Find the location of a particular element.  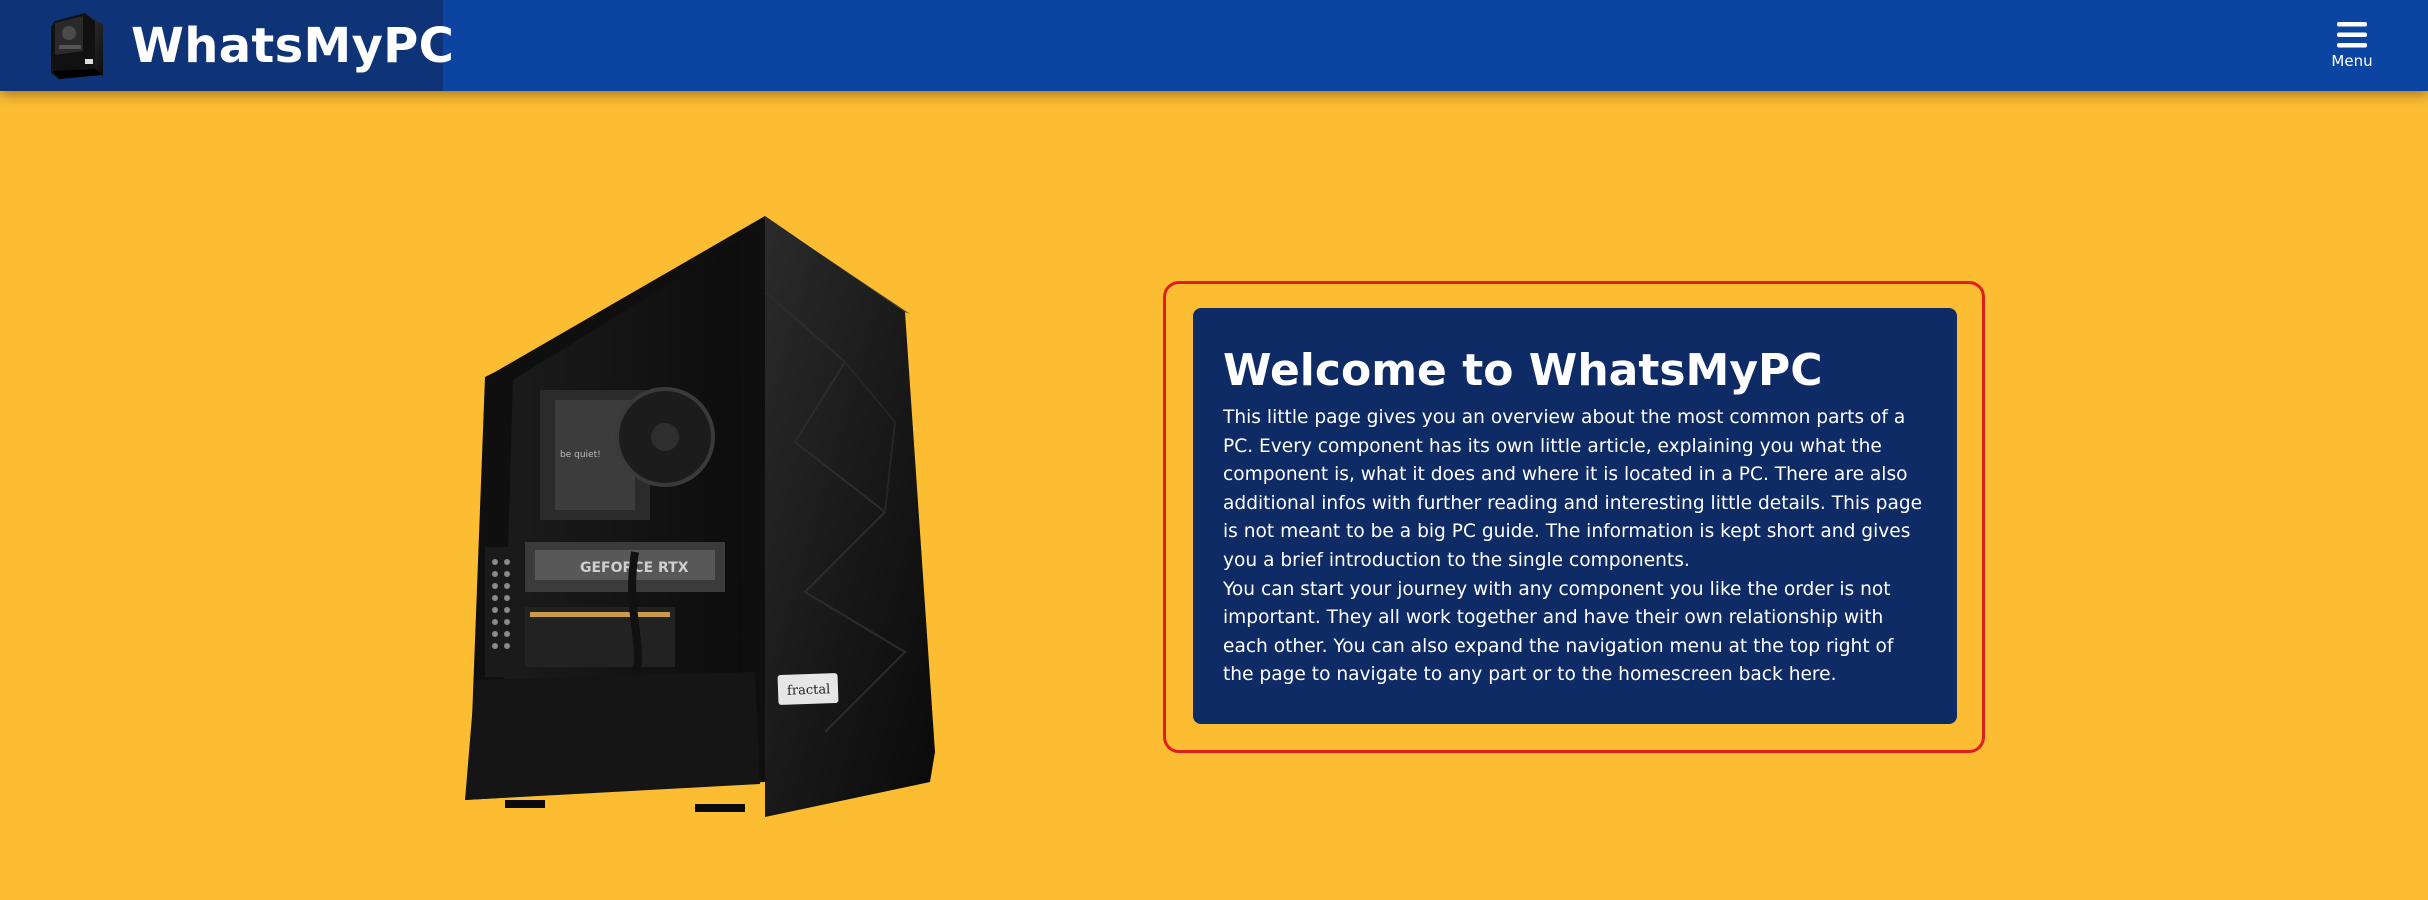

brand-name: WhatsMyPC is located at coordinates (293, 46).